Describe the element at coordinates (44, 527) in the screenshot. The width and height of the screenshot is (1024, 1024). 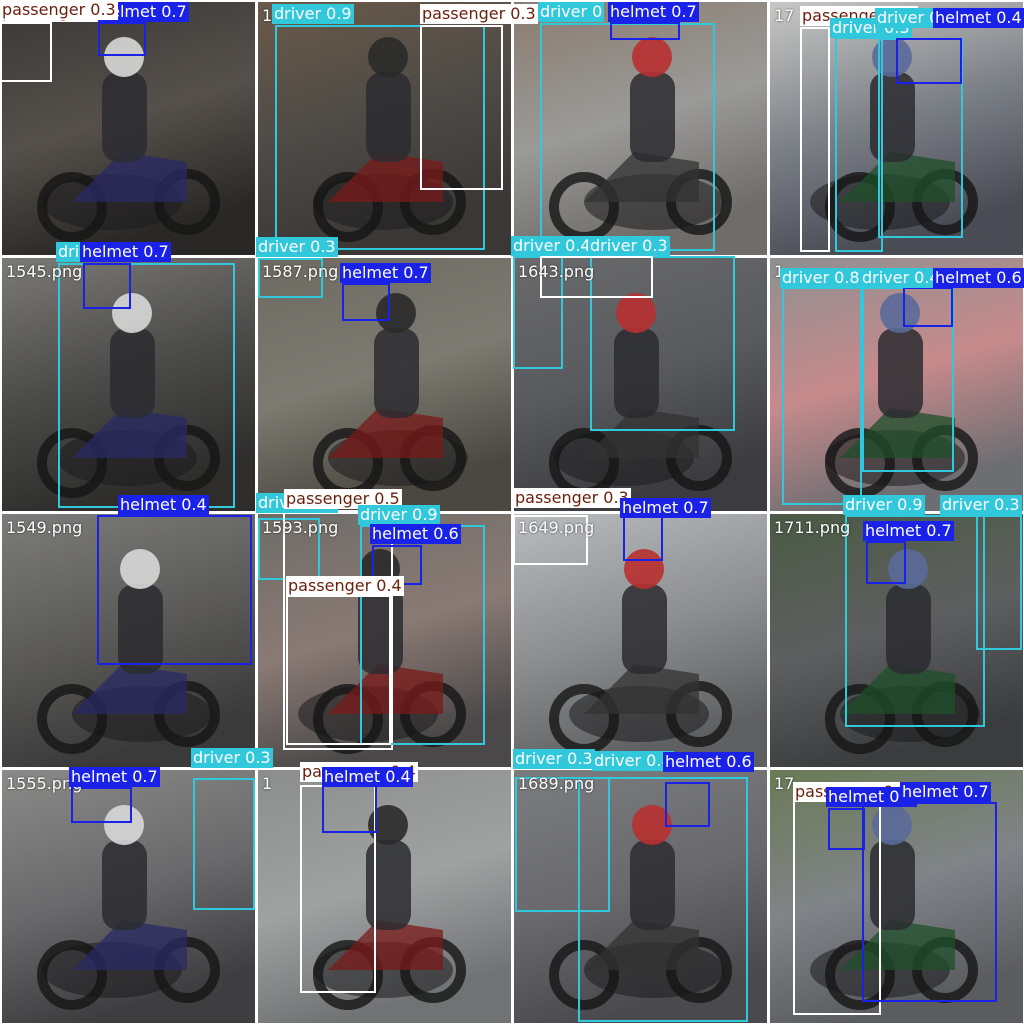
I see `tile-filename: 1549.png` at that location.